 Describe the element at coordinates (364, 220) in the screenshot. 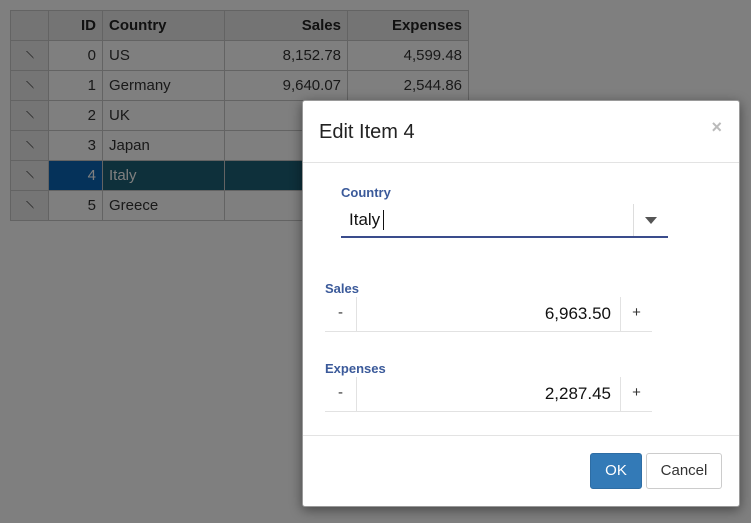

I see `country-input: Italy` at that location.